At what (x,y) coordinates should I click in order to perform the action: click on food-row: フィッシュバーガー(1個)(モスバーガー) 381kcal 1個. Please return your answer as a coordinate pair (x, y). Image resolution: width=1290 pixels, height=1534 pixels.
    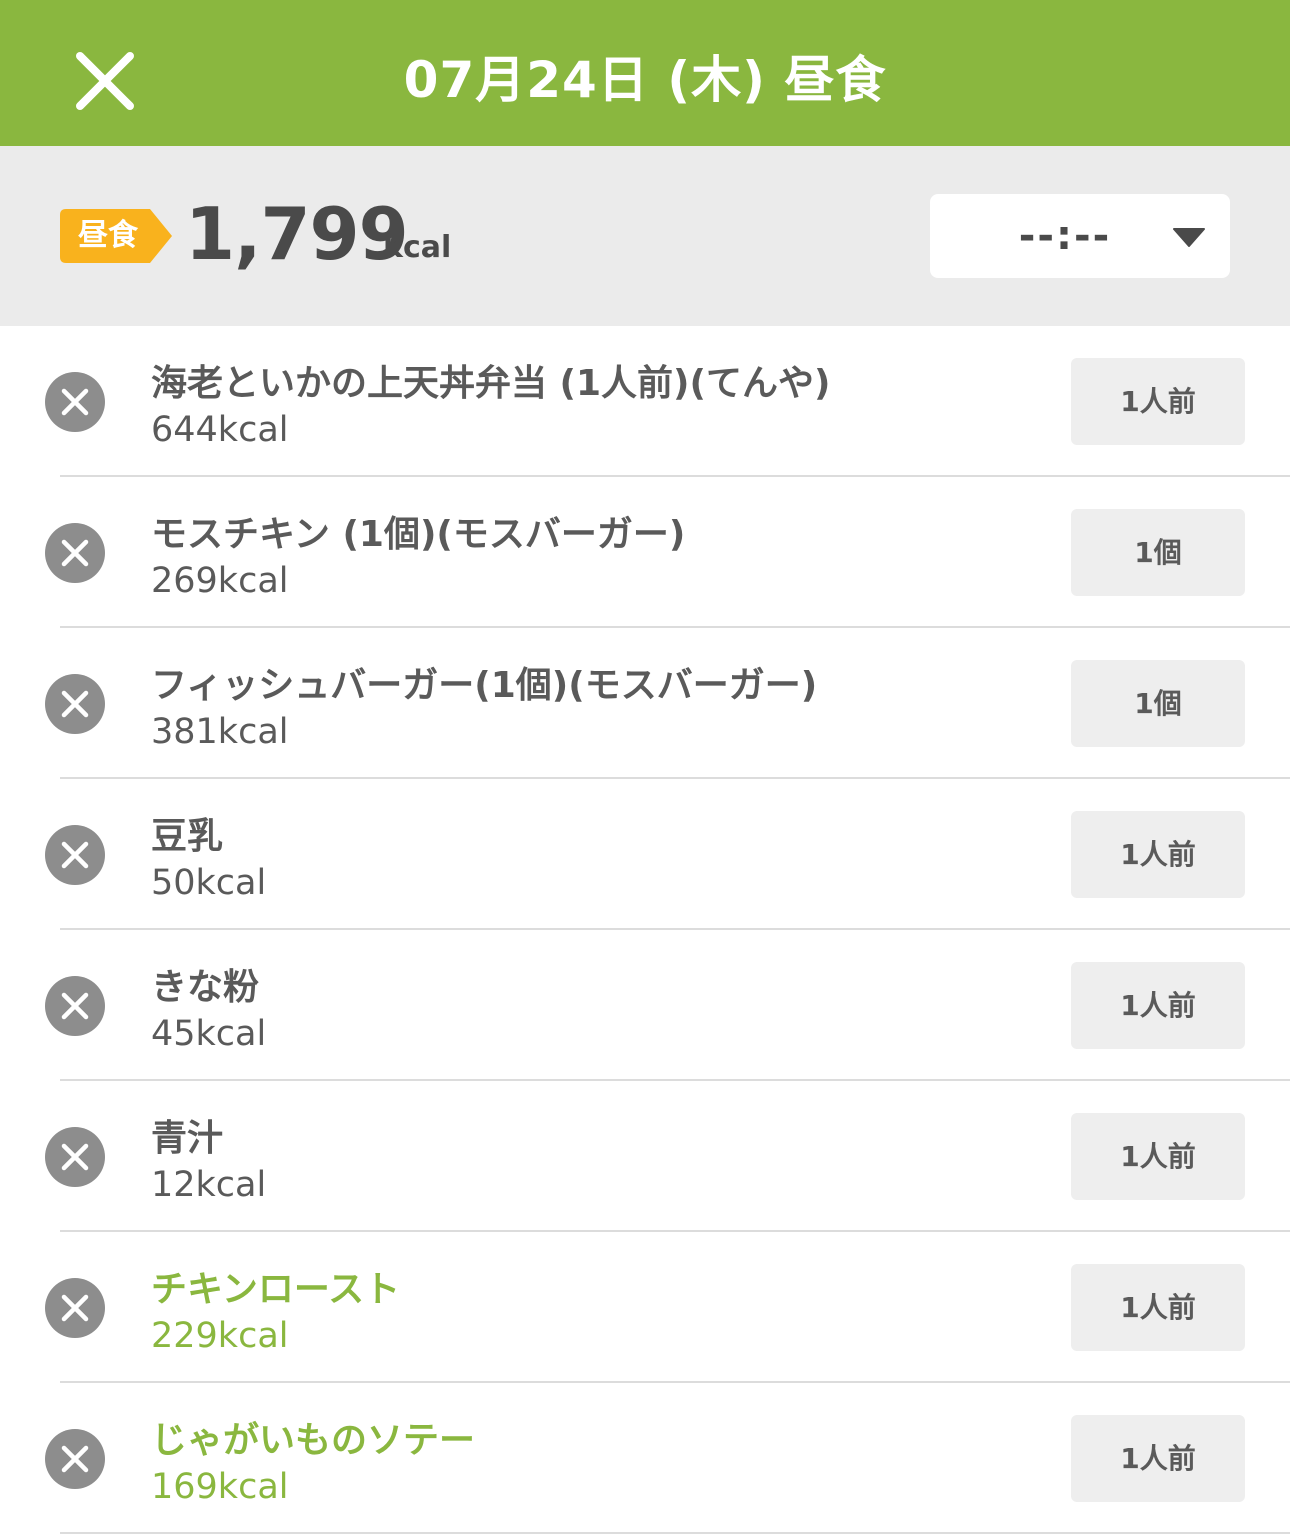
    Looking at the image, I should click on (645, 703).